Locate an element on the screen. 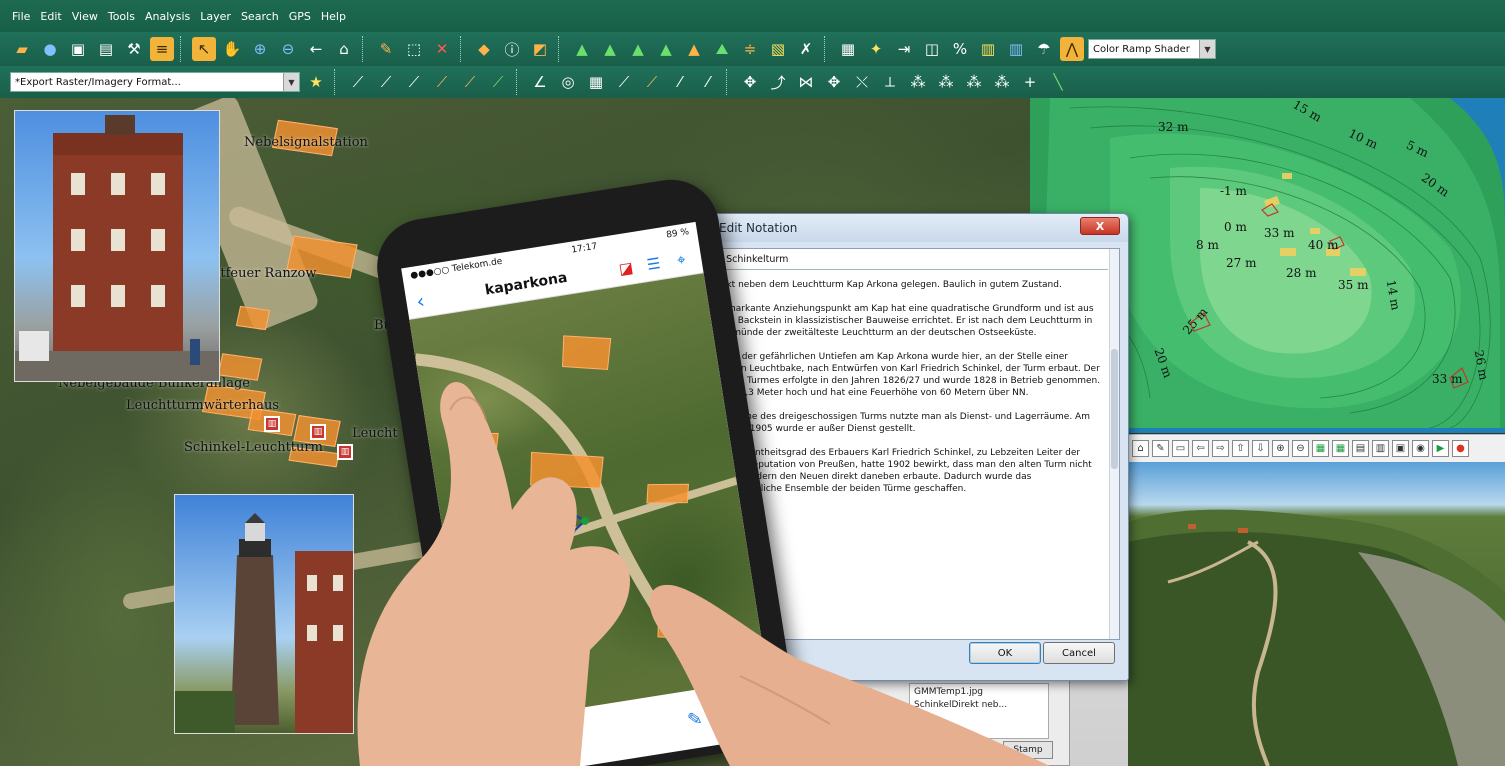 The width and height of the screenshot is (1505, 766). nav-play-icon: ▶ is located at coordinates (1440, 448).